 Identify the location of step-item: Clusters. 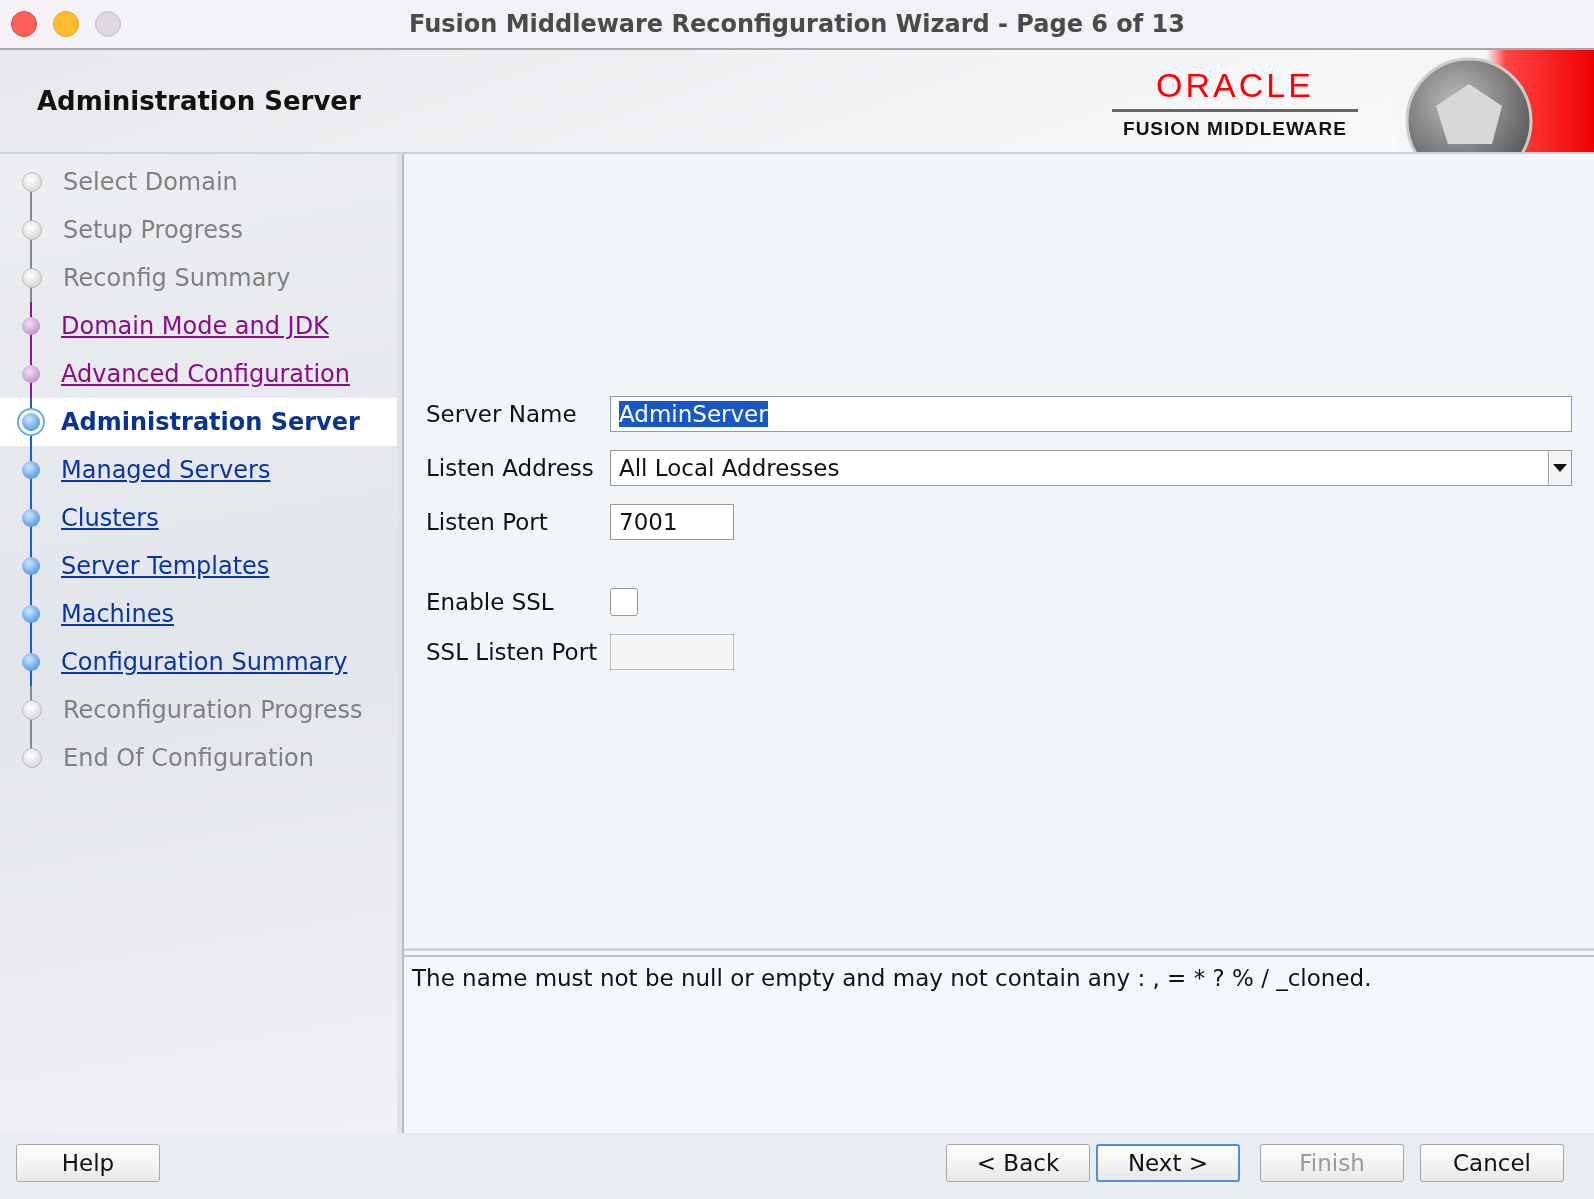
(198, 518).